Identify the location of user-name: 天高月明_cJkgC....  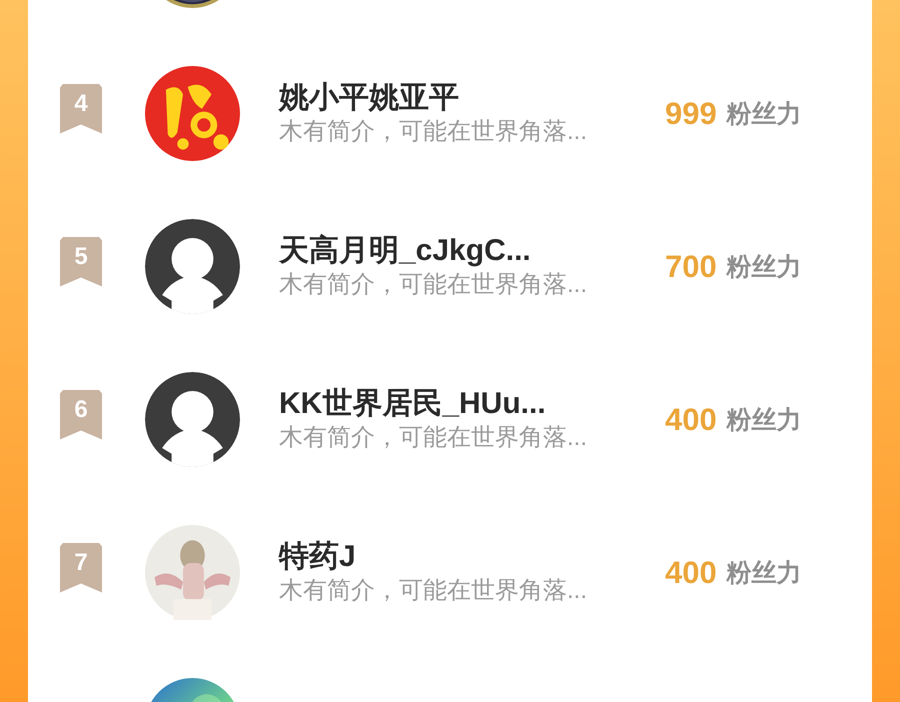
(469, 250).